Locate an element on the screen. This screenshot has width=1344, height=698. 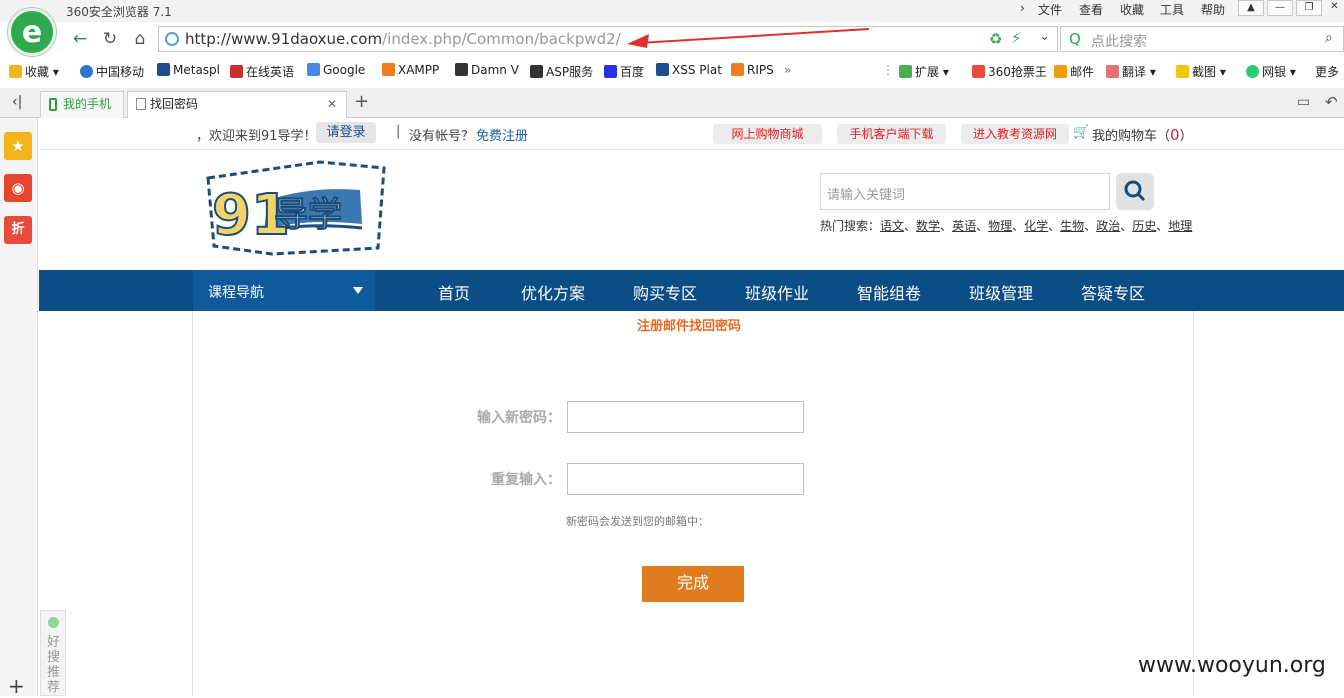
nav-purchase: 购买专区 is located at coordinates (665, 292).